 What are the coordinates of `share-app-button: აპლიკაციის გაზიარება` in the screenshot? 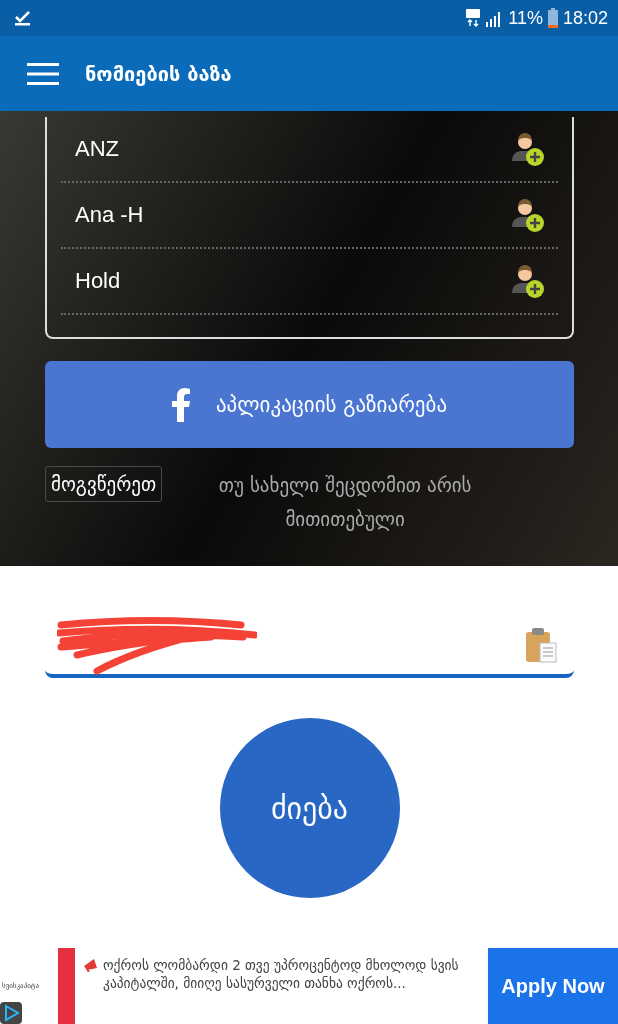 It's located at (309, 404).